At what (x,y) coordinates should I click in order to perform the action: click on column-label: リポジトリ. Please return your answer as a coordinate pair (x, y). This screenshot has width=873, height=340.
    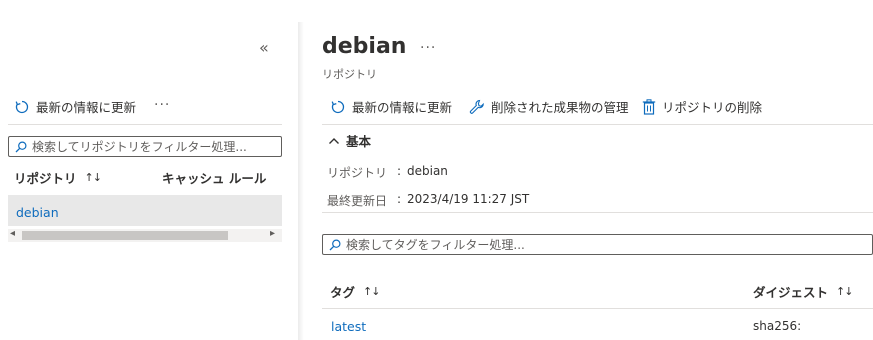
    Looking at the image, I should click on (45, 178).